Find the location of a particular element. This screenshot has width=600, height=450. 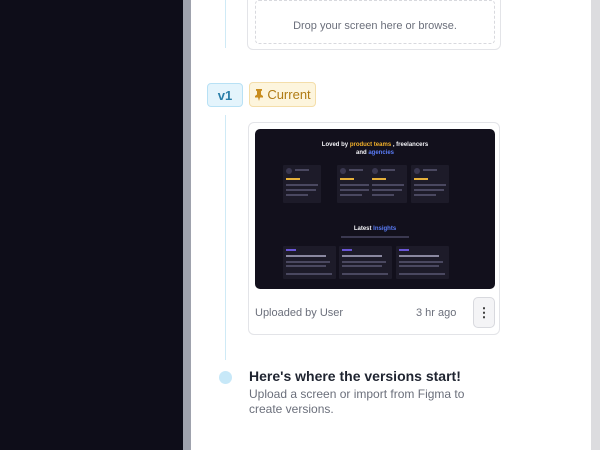

panel-divider is located at coordinates (187, 225).